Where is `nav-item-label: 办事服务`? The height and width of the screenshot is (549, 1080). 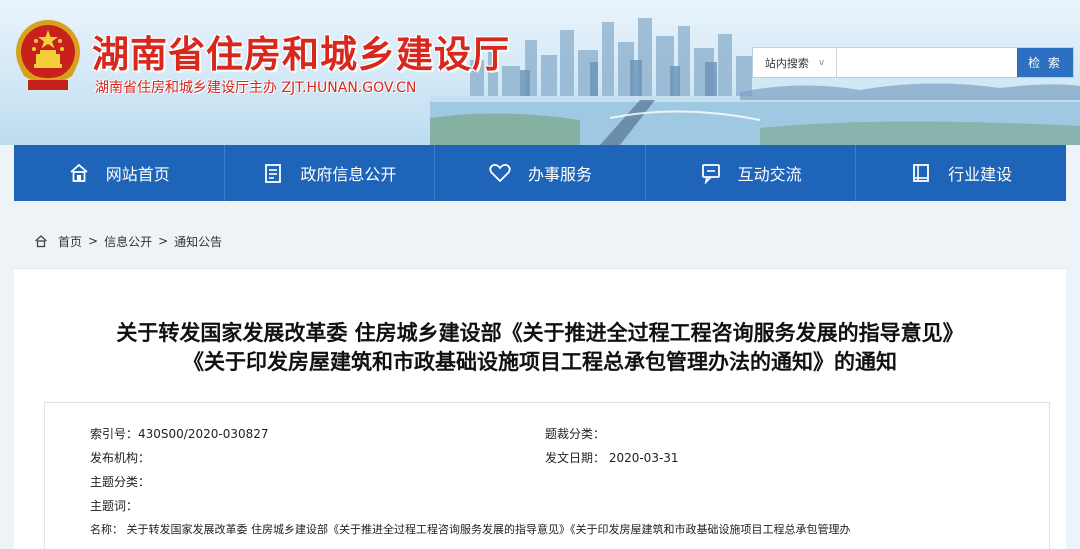 nav-item-label: 办事服务 is located at coordinates (559, 174).